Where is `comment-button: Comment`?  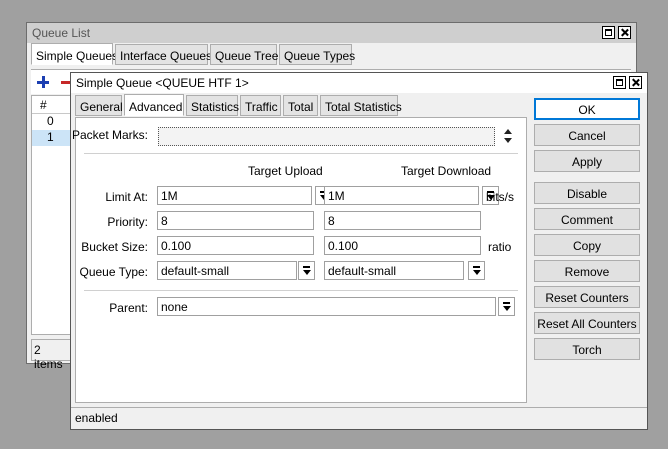 comment-button: Comment is located at coordinates (587, 219).